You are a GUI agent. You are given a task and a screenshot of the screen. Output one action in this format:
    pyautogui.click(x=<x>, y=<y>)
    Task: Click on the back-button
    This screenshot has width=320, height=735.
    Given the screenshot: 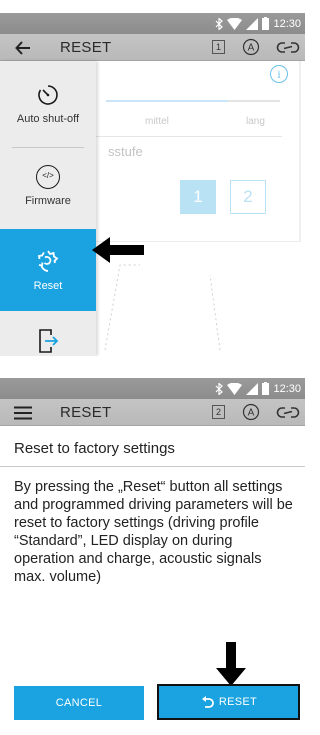 What is the action you would take?
    pyautogui.click(x=23, y=47)
    